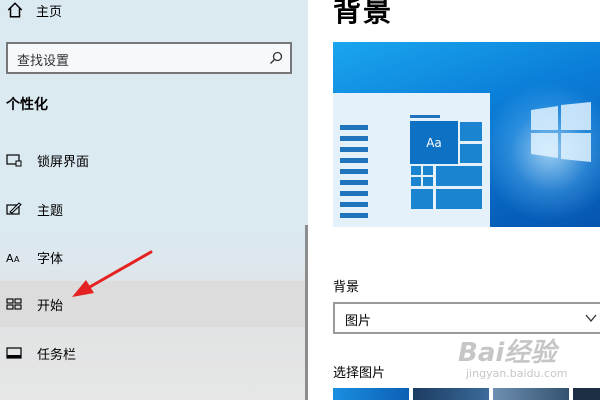  I want to click on choose-picture-label: 选择图片, so click(359, 373).